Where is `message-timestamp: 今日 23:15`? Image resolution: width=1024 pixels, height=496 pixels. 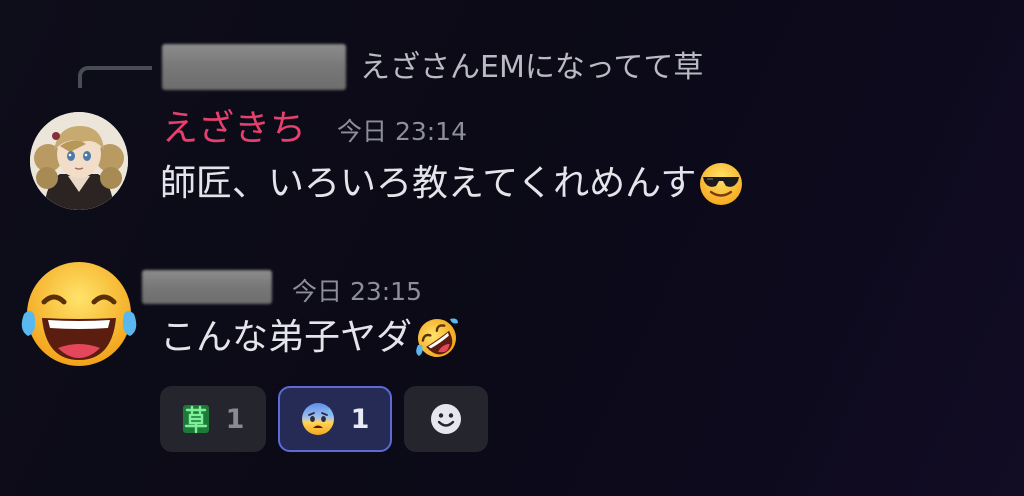
message-timestamp: 今日 23:15 is located at coordinates (357, 291).